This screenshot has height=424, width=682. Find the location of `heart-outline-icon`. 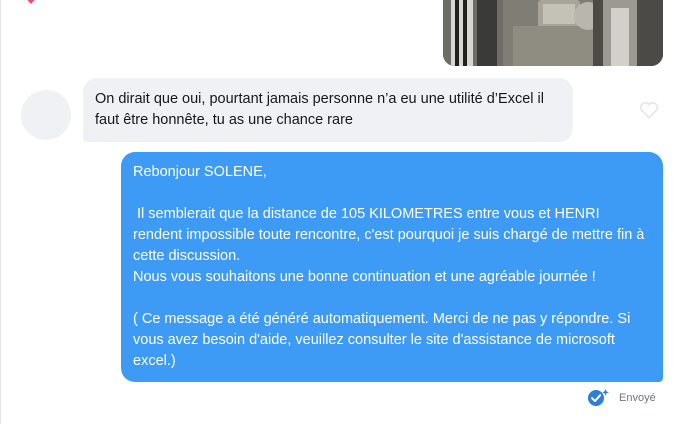

heart-outline-icon is located at coordinates (649, 110).